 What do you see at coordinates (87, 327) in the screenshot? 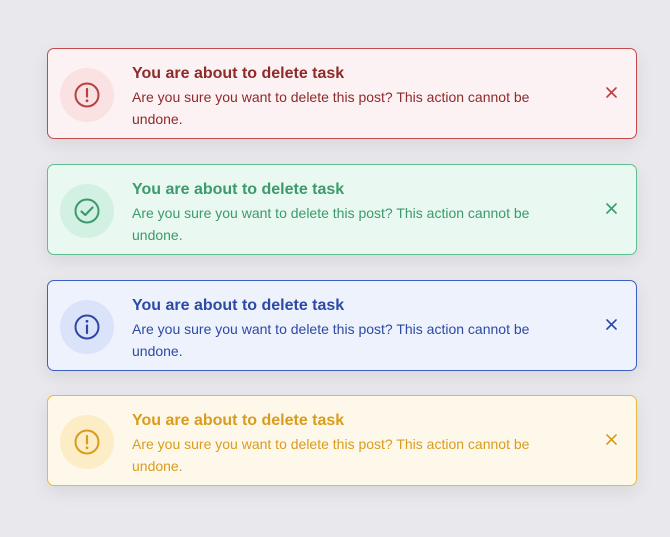
I see `info-circle-icon` at bounding box center [87, 327].